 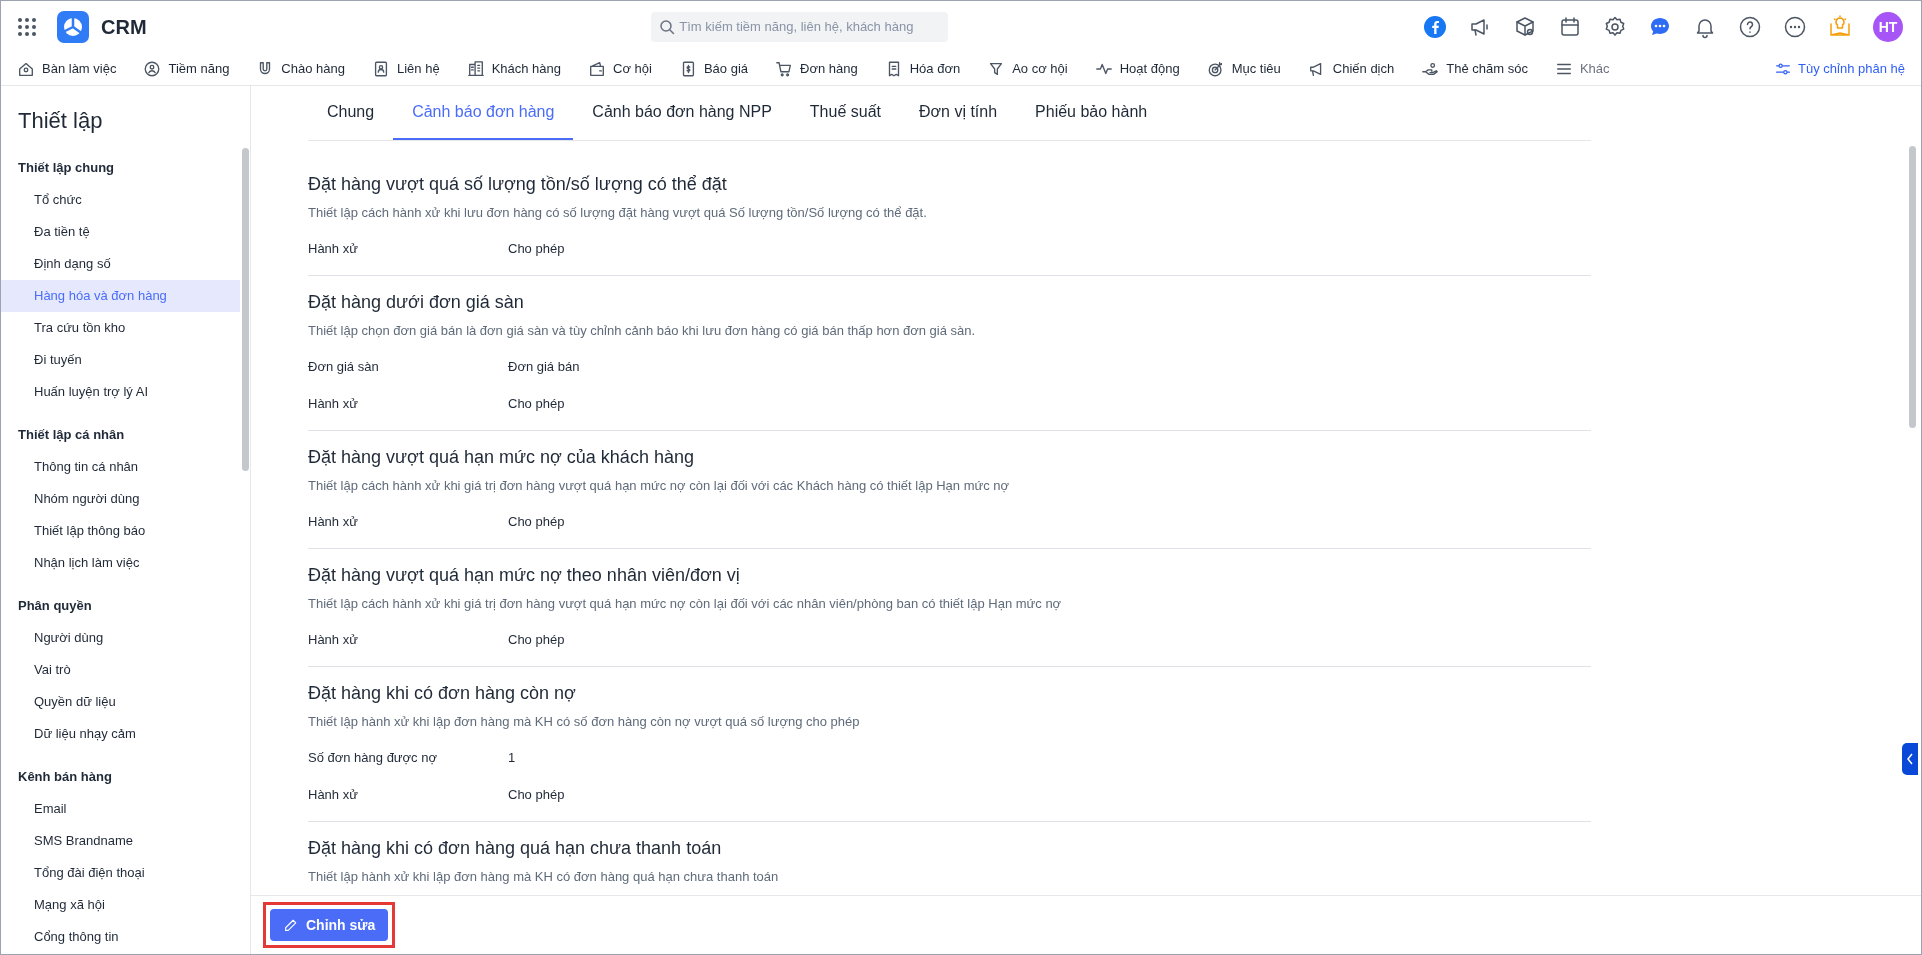 What do you see at coordinates (120, 905) in the screenshot?
I see `sidebar-item: Mạng xã hội` at bounding box center [120, 905].